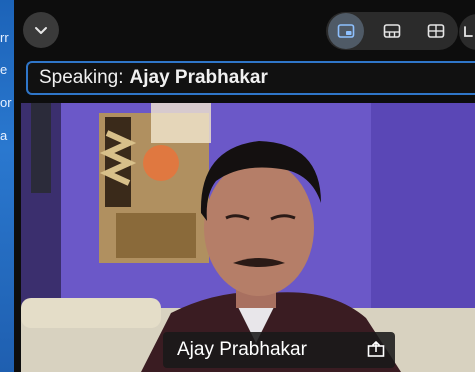 The image size is (475, 372). I want to click on desktop-text-fragment: a, so click(4, 135).